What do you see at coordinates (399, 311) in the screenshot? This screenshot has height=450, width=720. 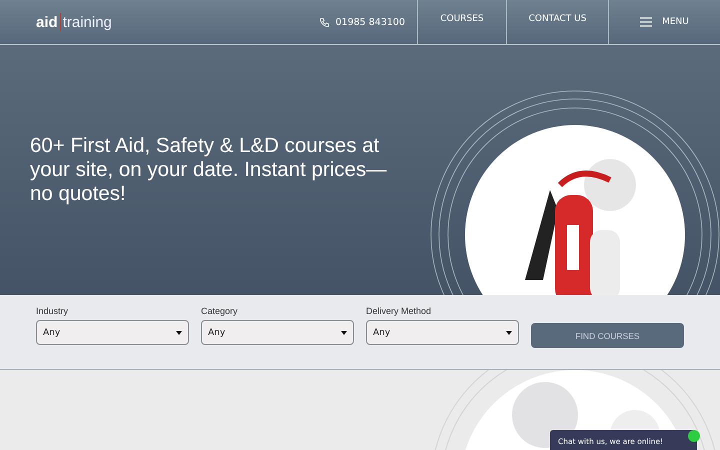 I see `field-label: Delivery Method` at bounding box center [399, 311].